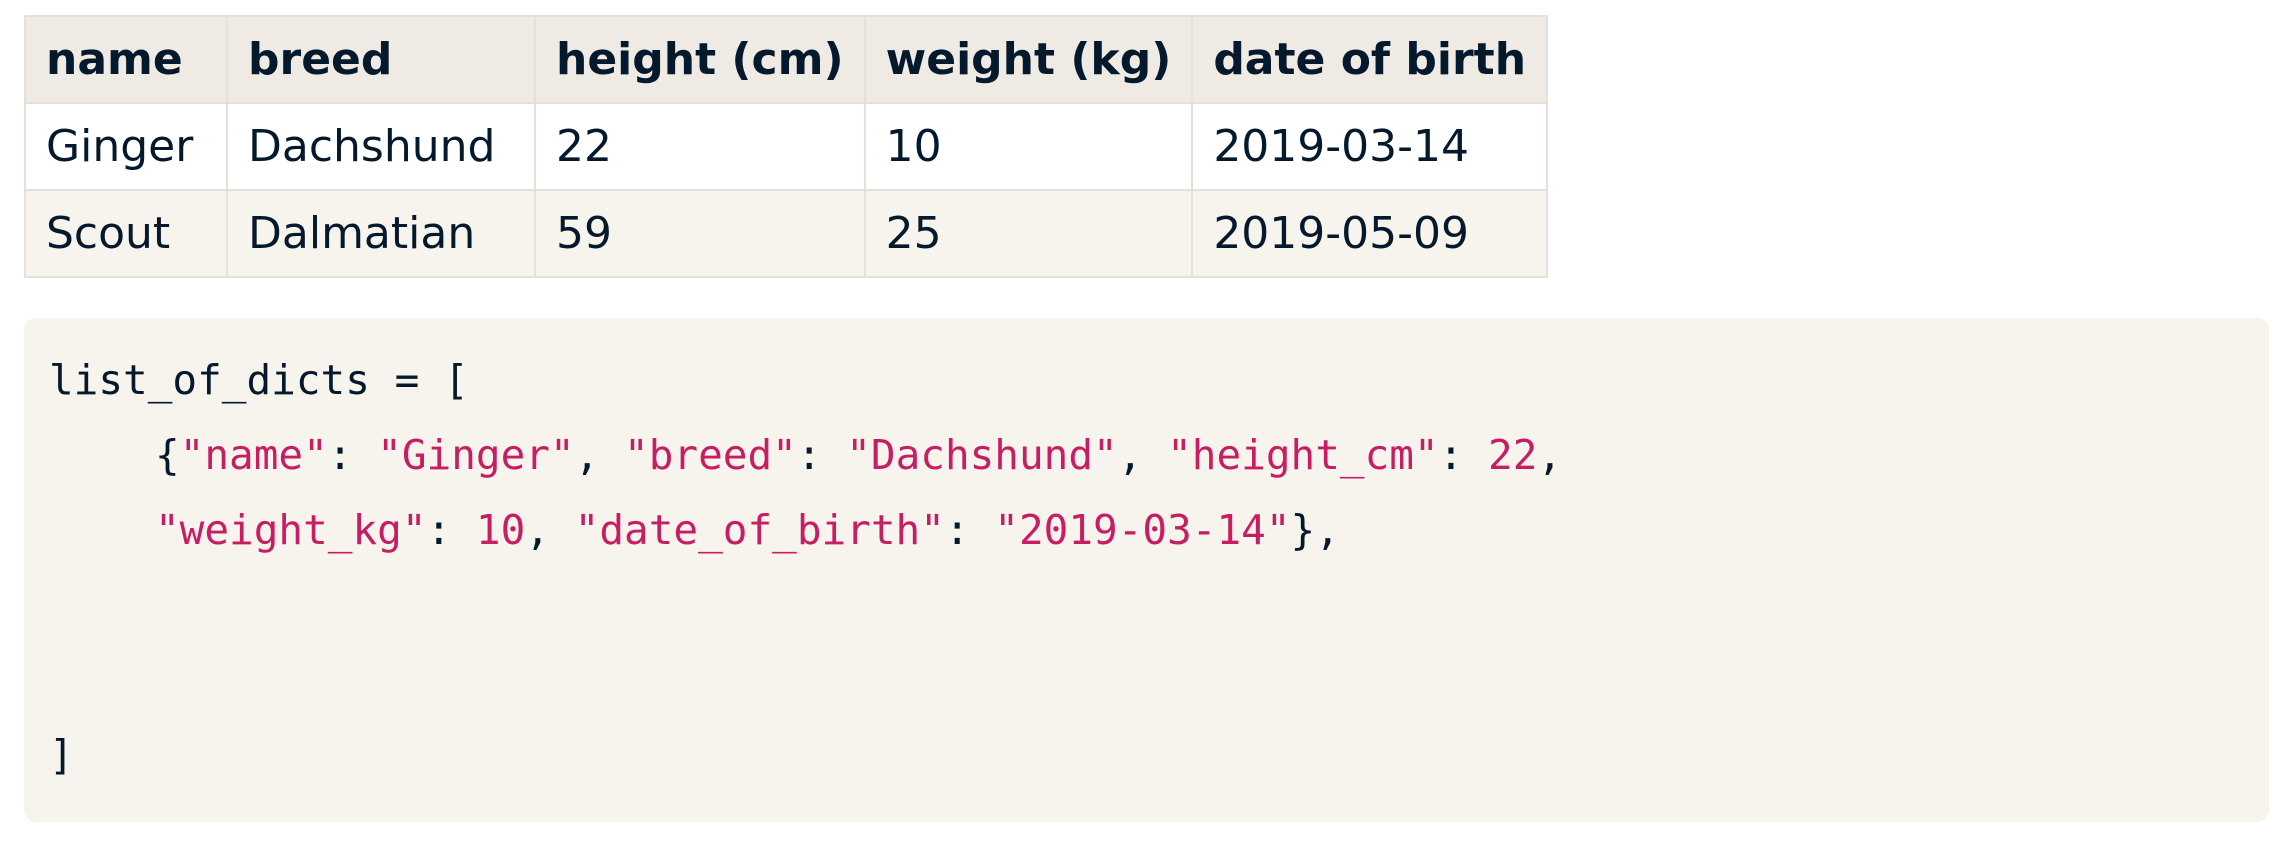 Image resolution: width=2290 pixels, height=842 pixels. I want to click on table-cell: 10, so click(1028, 146).